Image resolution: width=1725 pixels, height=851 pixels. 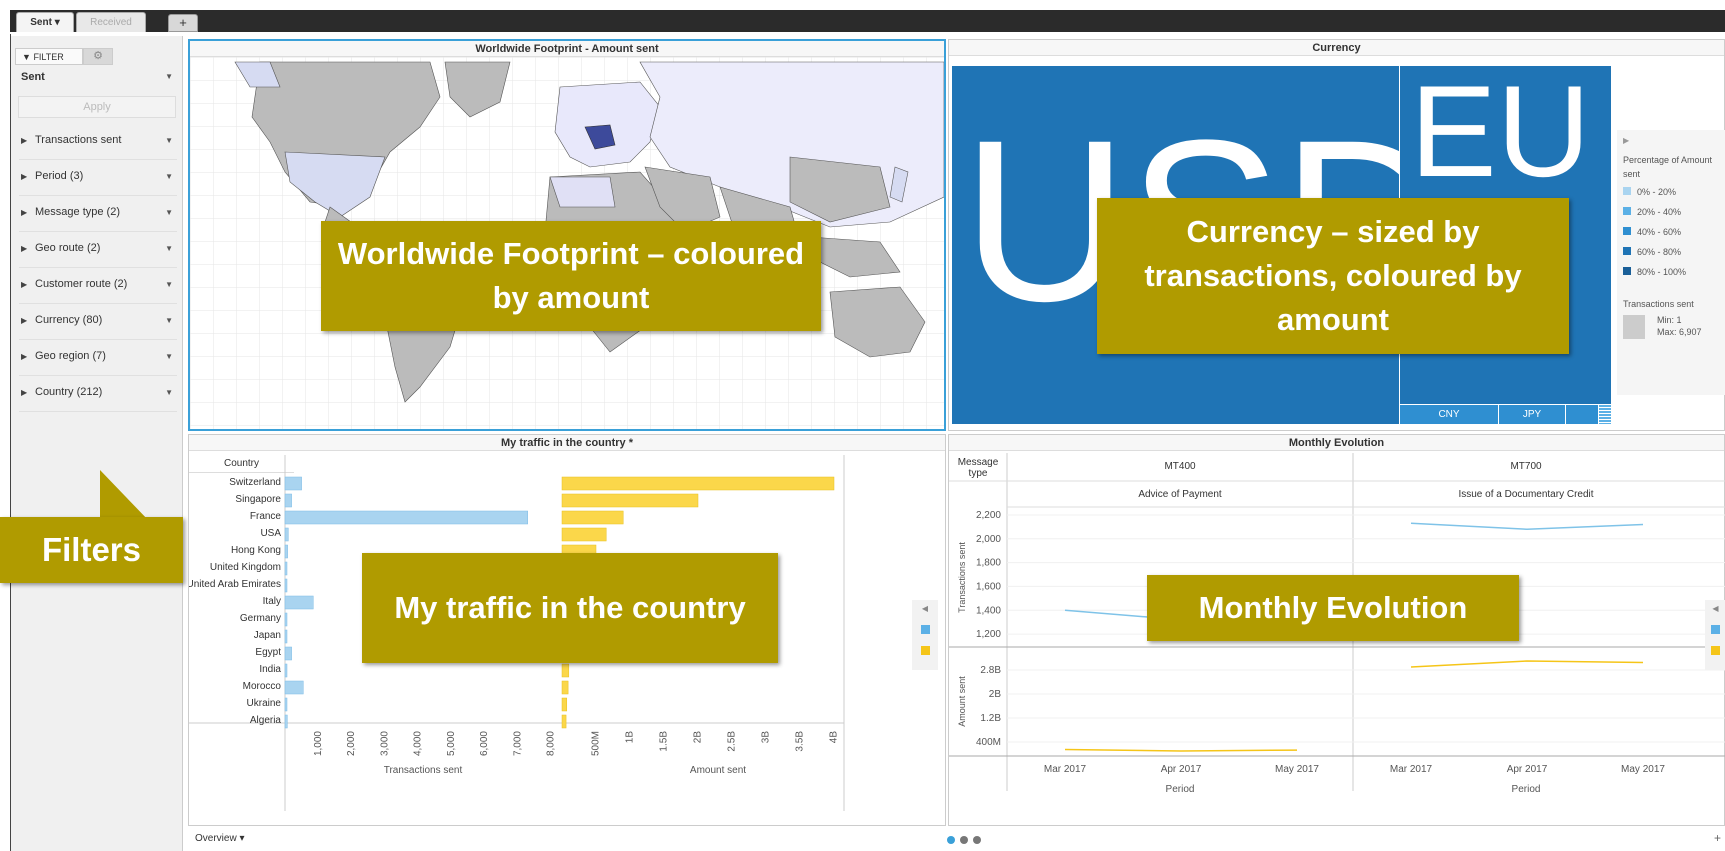 What do you see at coordinates (988, 563) in the screenshot?
I see `y-tick-label: 1,800` at bounding box center [988, 563].